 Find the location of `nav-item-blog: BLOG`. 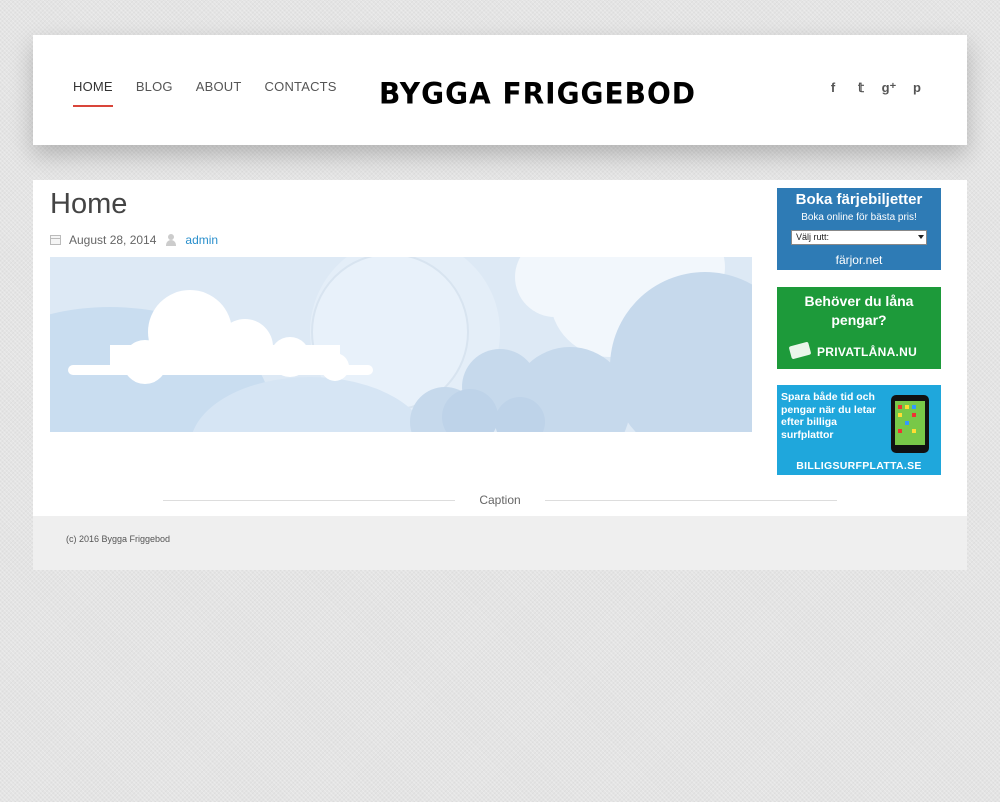

nav-item-blog: BLOG is located at coordinates (154, 87).